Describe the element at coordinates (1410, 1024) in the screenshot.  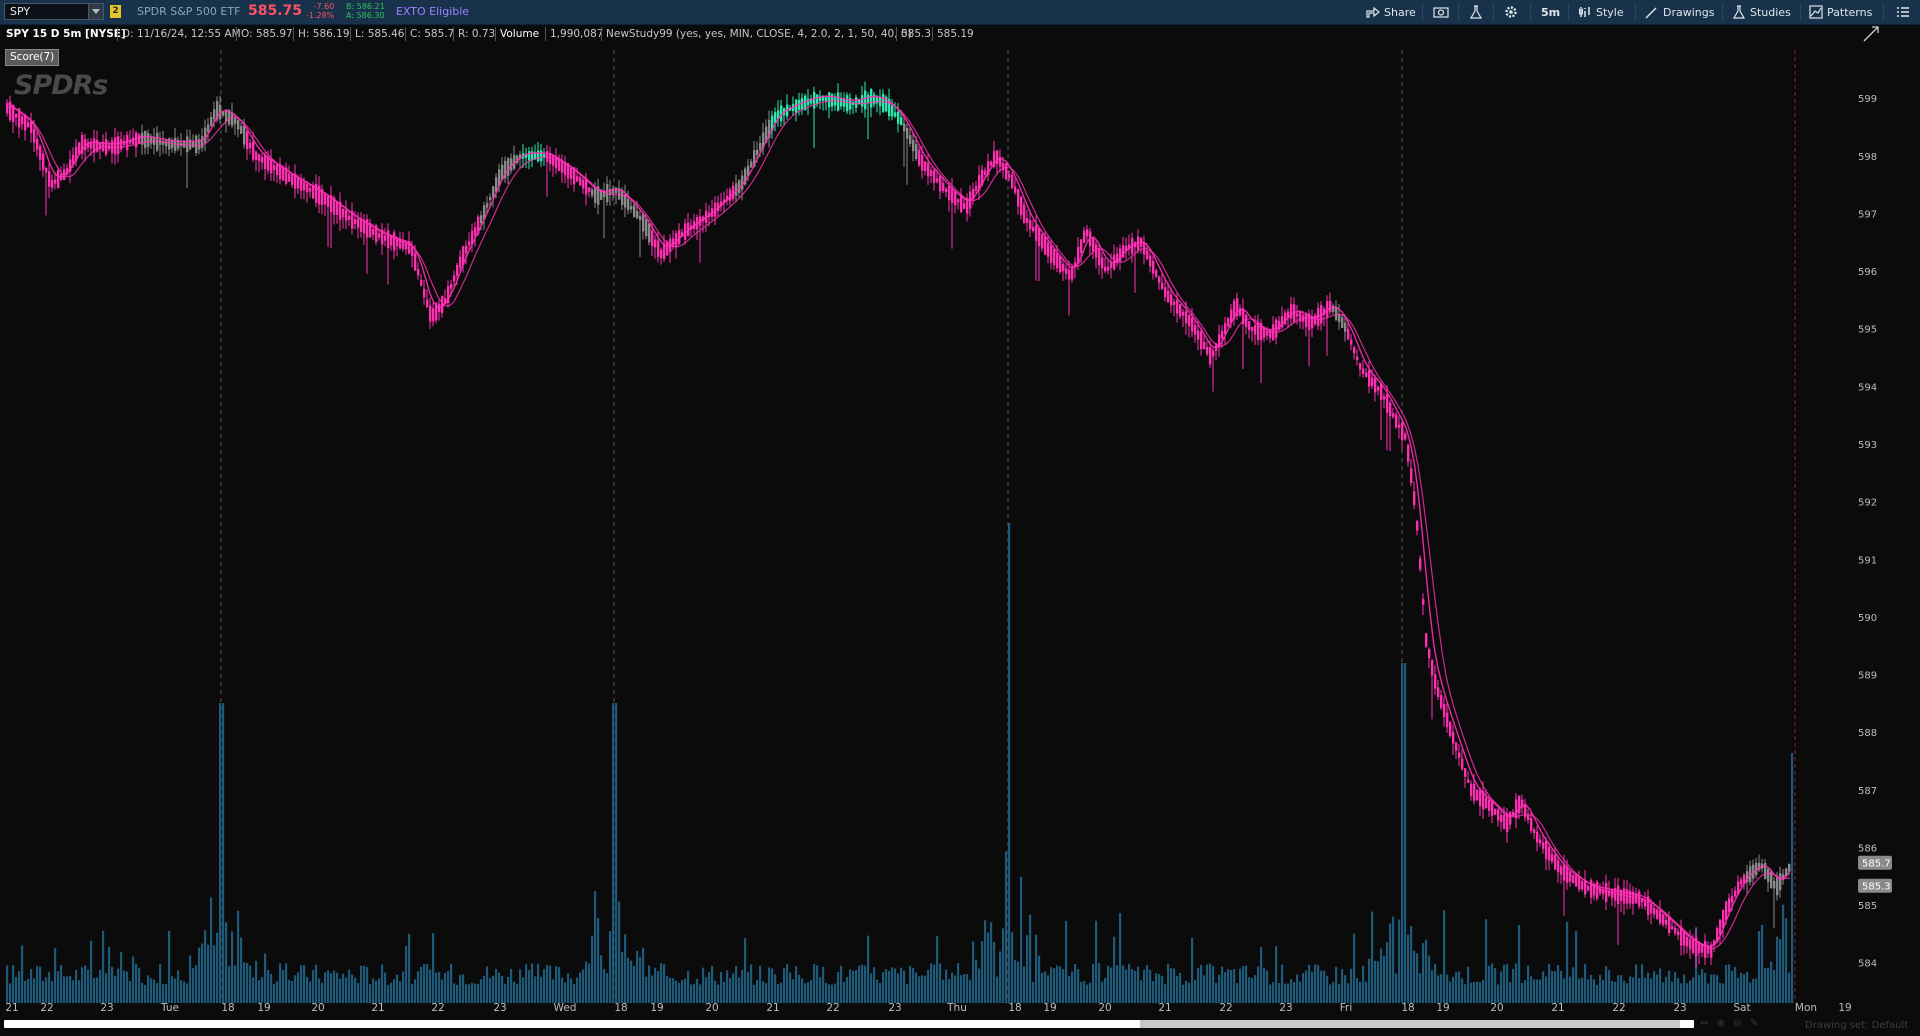
I see `scroll-thumb` at that location.